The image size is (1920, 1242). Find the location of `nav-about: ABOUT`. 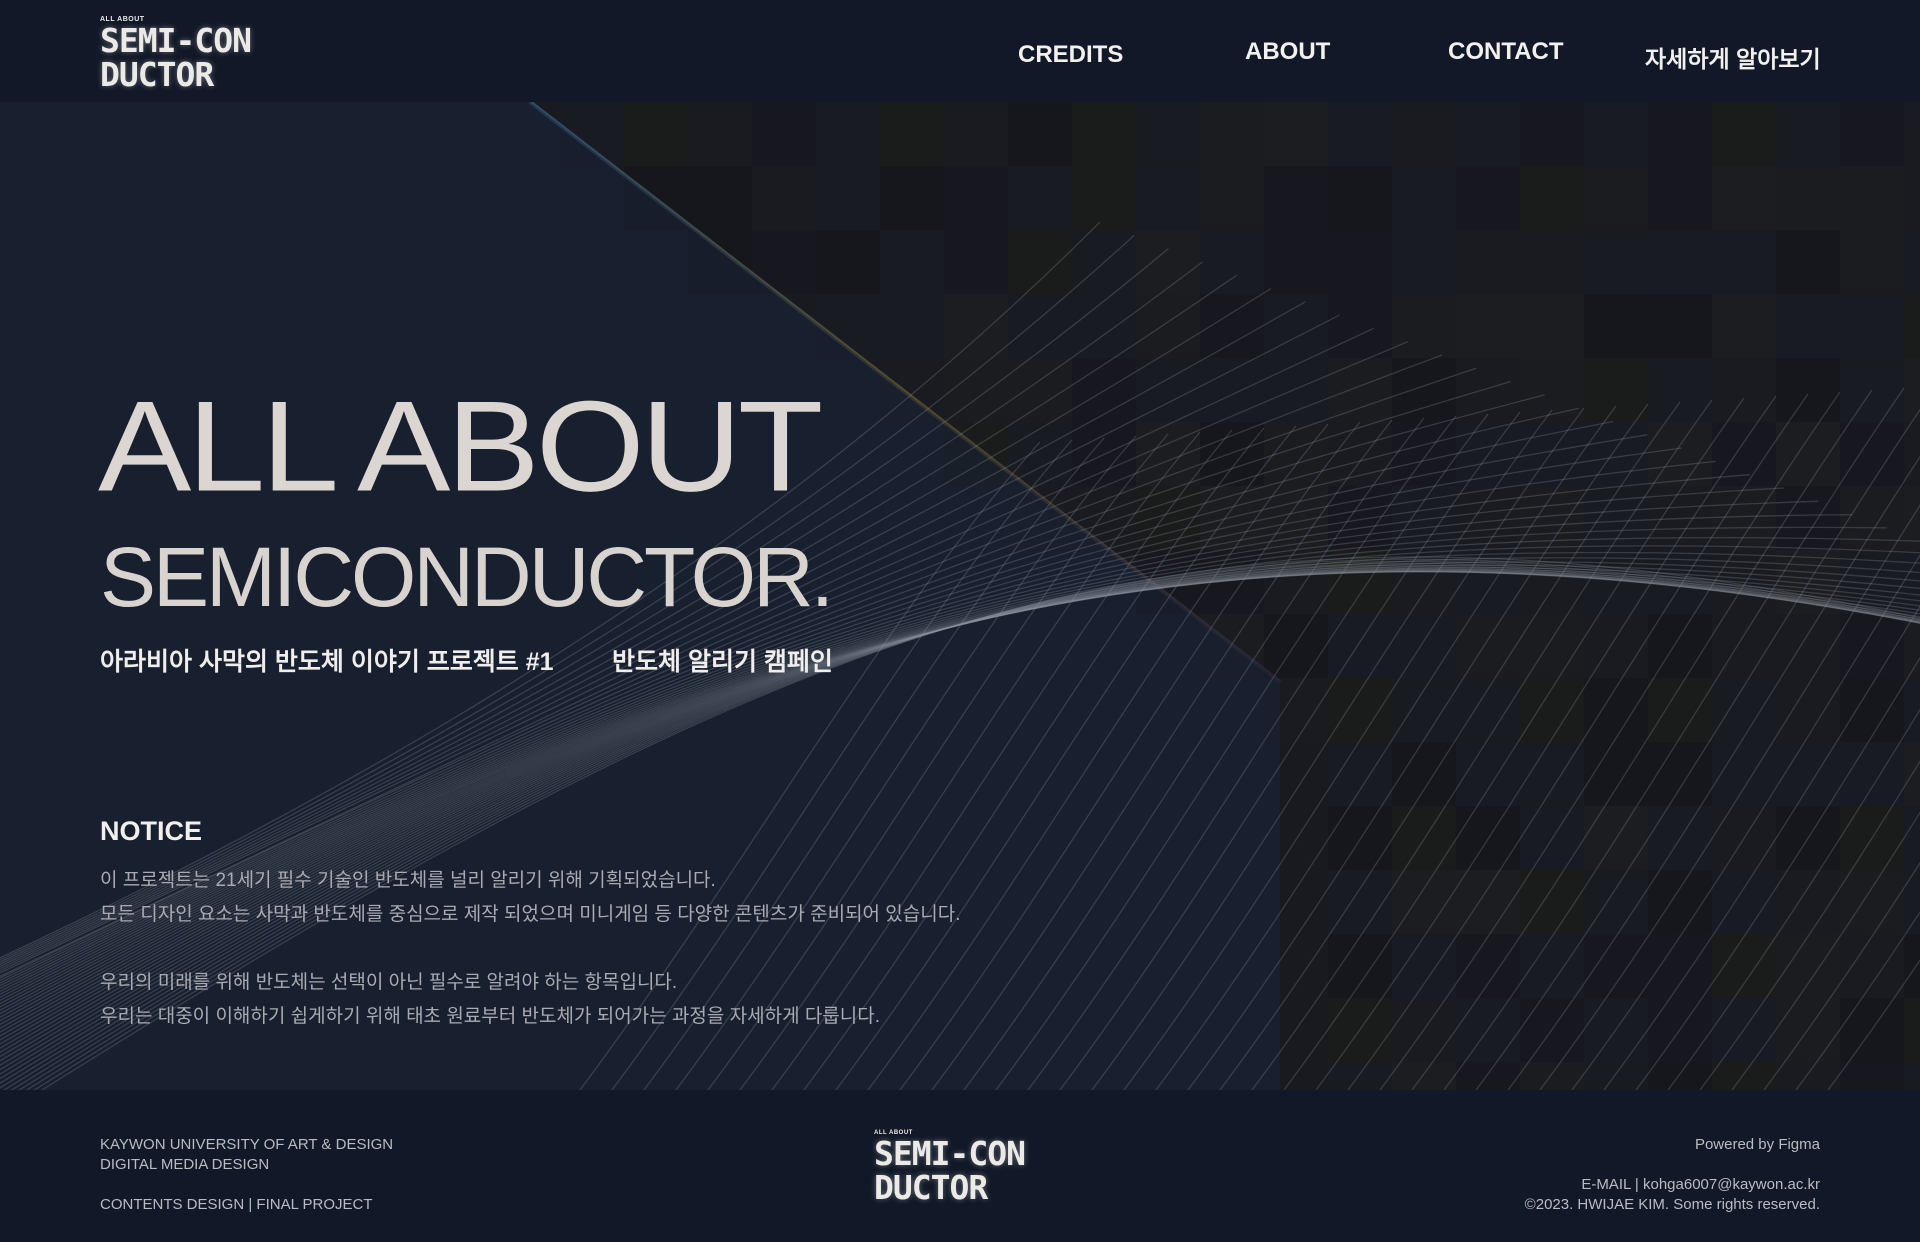

nav-about: ABOUT is located at coordinates (1287, 52).